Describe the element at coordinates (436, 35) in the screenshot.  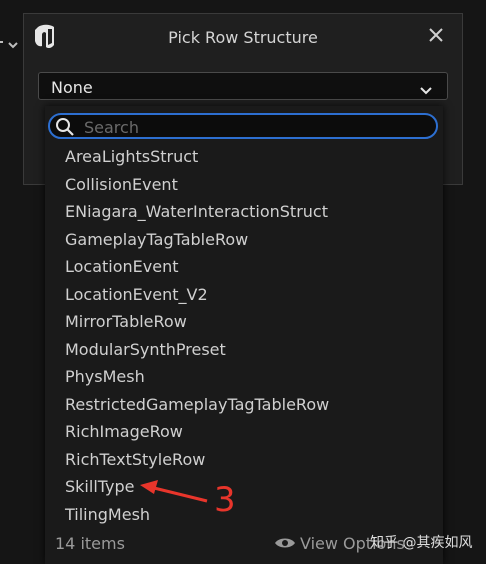
I see `close-icon` at that location.